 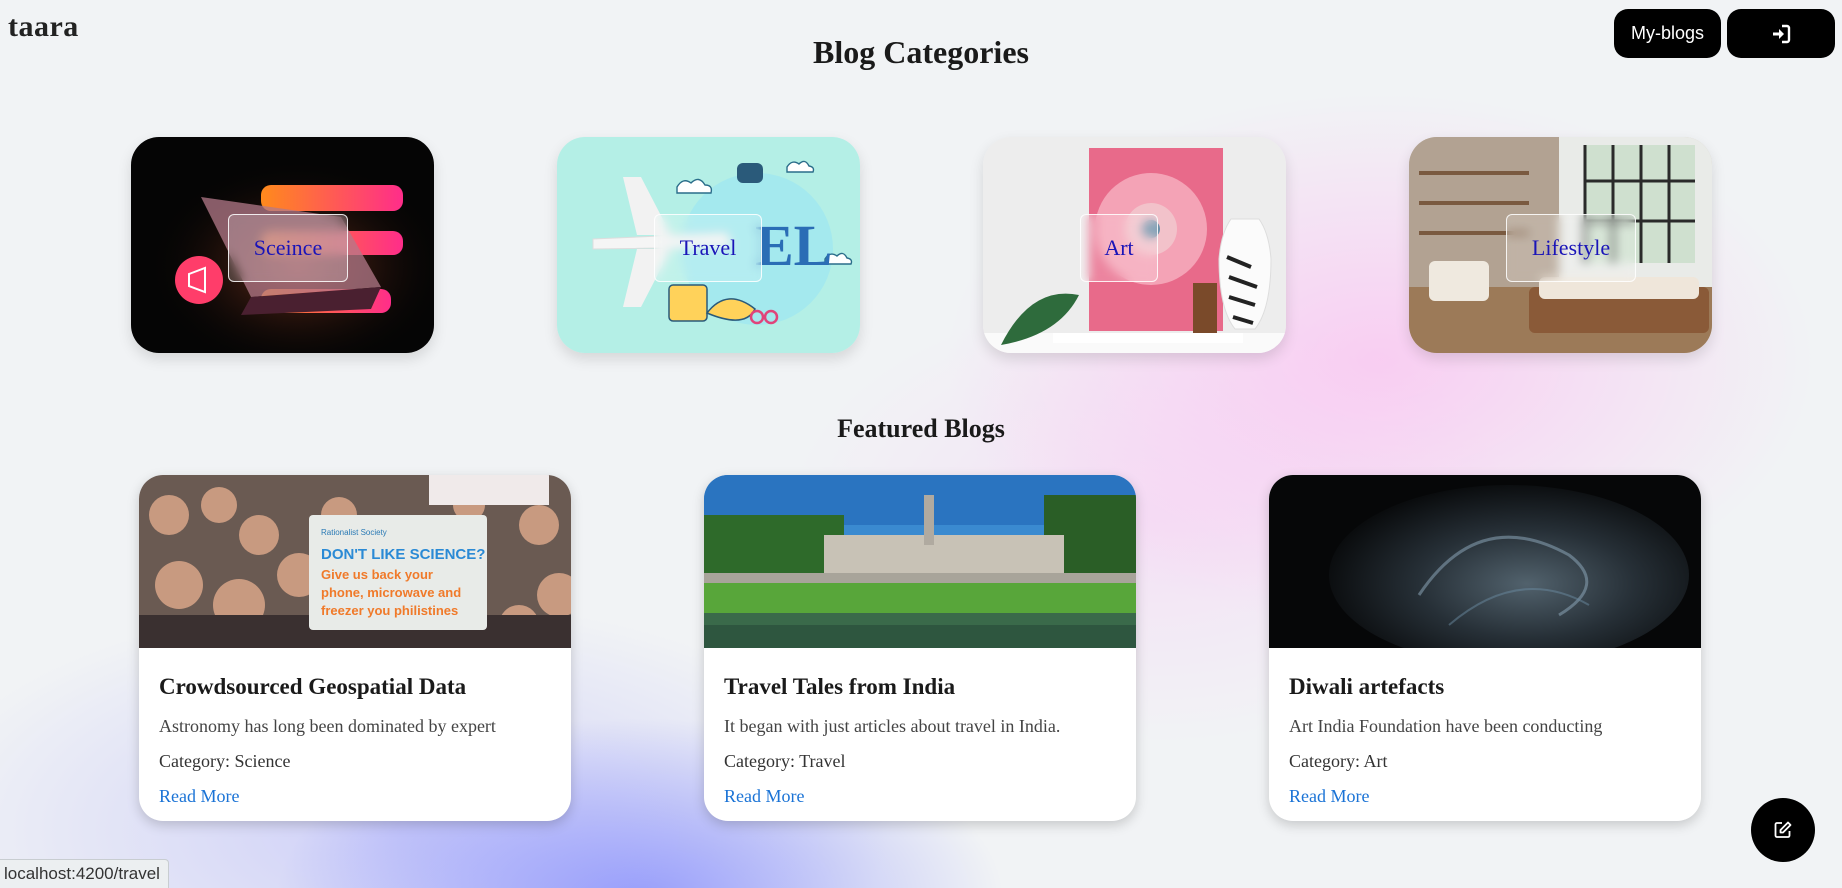 I want to click on category-label-travel: Travel, so click(x=708, y=248).